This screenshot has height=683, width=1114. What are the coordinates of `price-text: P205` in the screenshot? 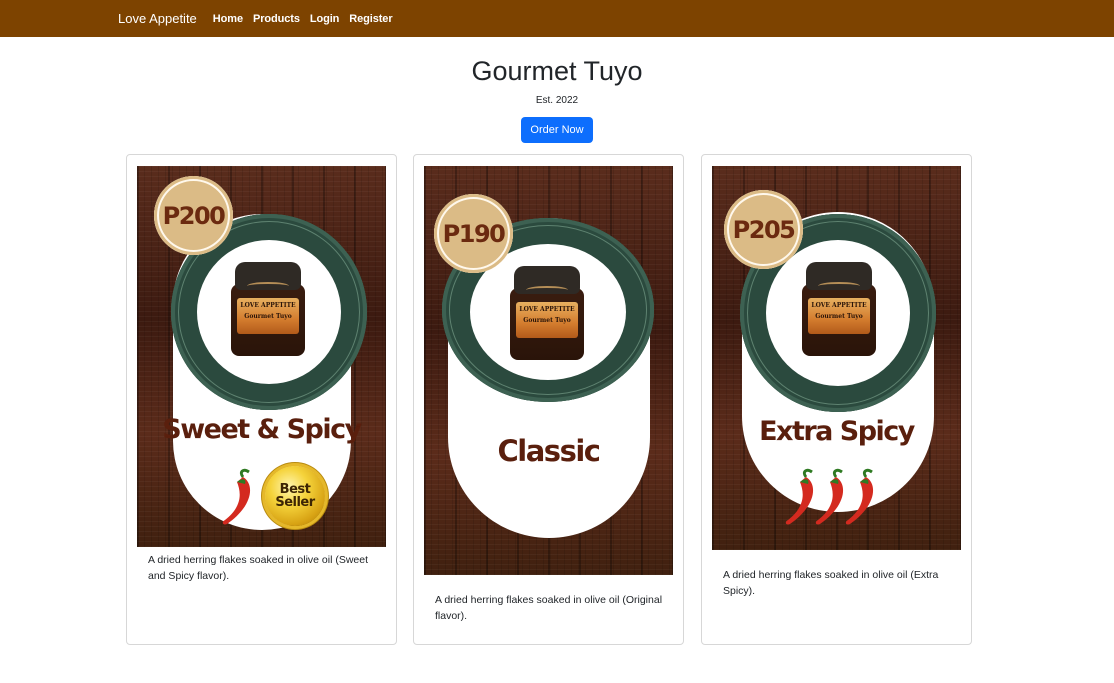 It's located at (764, 229).